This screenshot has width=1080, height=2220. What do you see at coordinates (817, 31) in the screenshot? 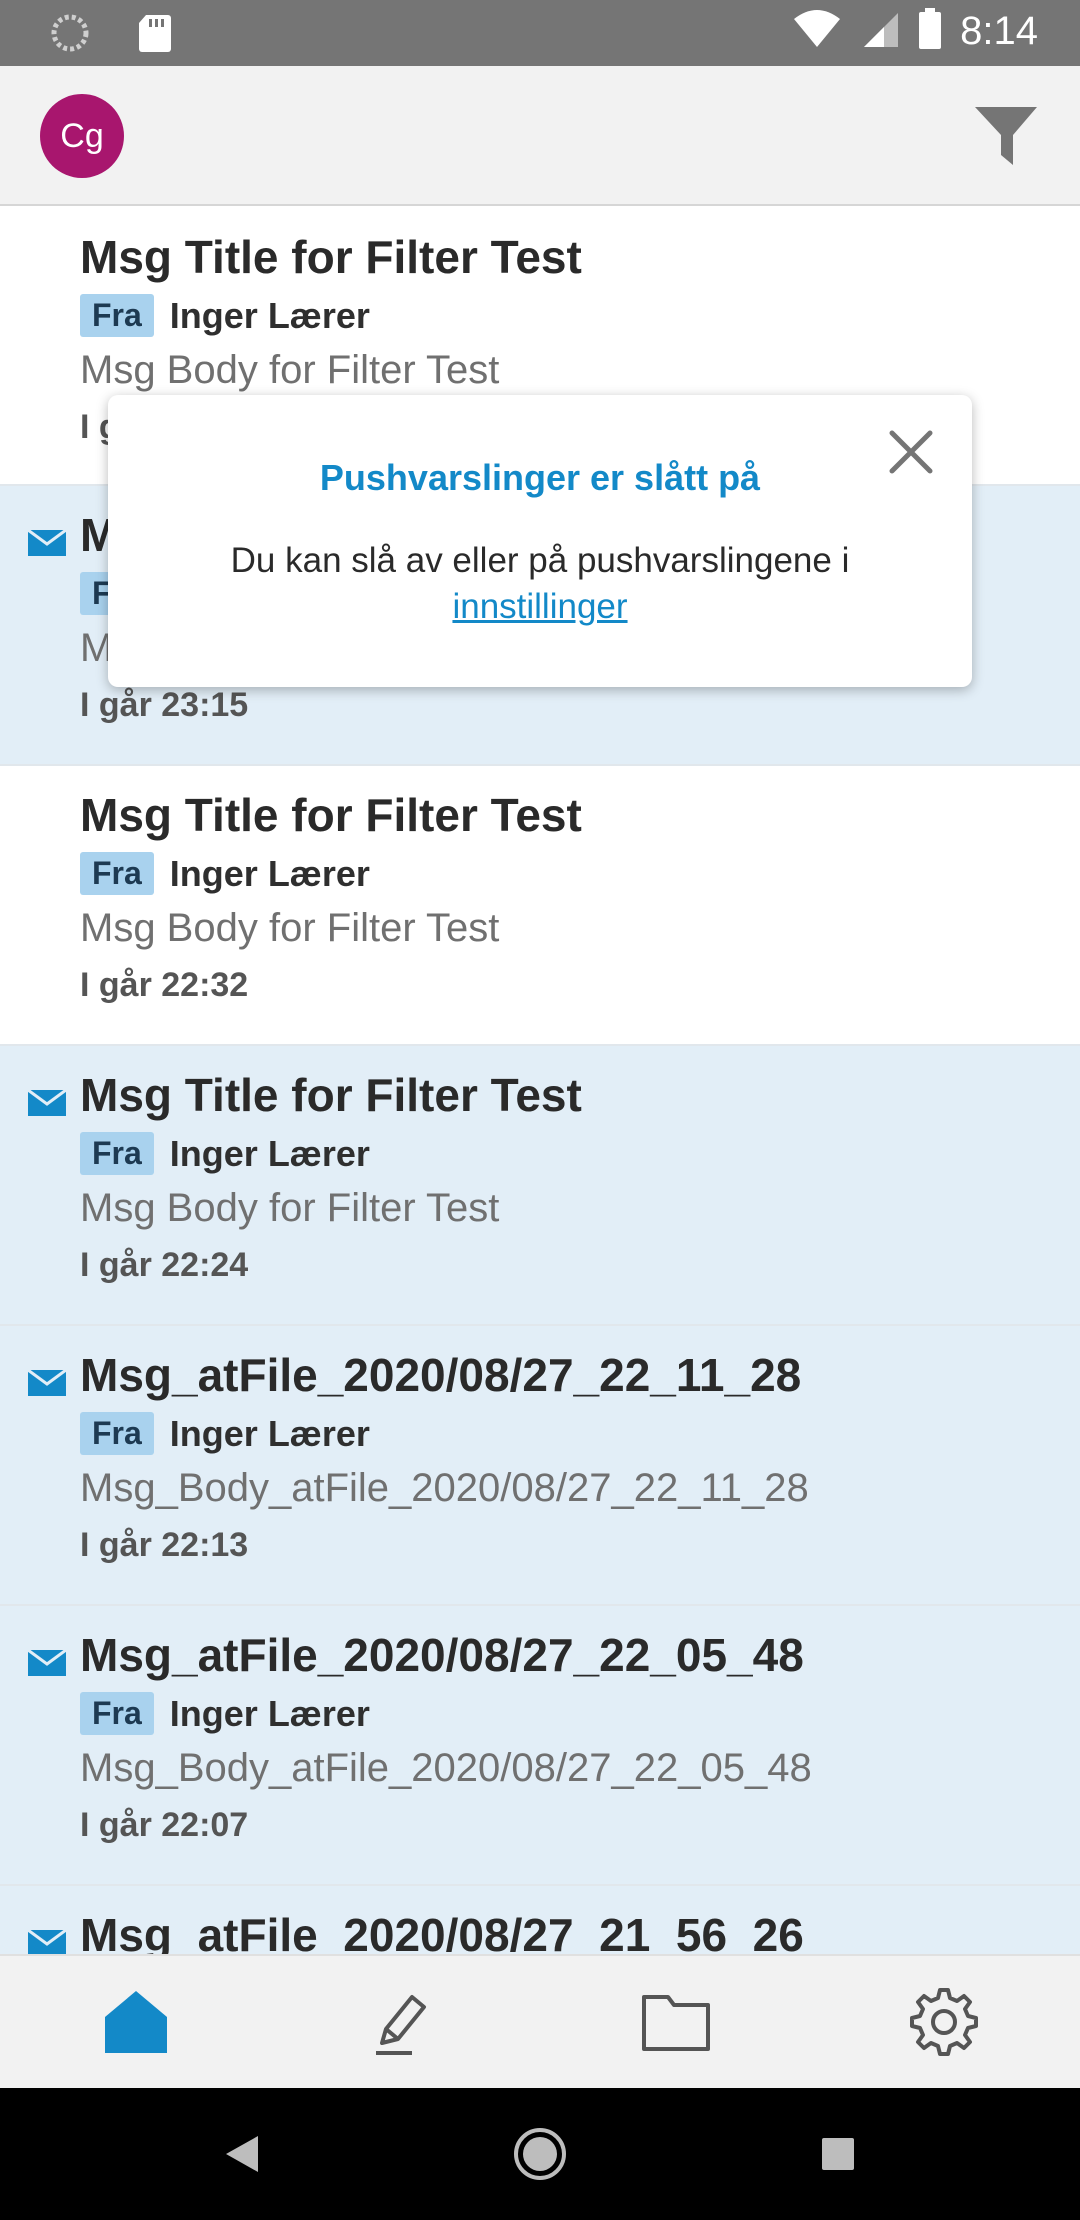
I see `wifi-icon` at bounding box center [817, 31].